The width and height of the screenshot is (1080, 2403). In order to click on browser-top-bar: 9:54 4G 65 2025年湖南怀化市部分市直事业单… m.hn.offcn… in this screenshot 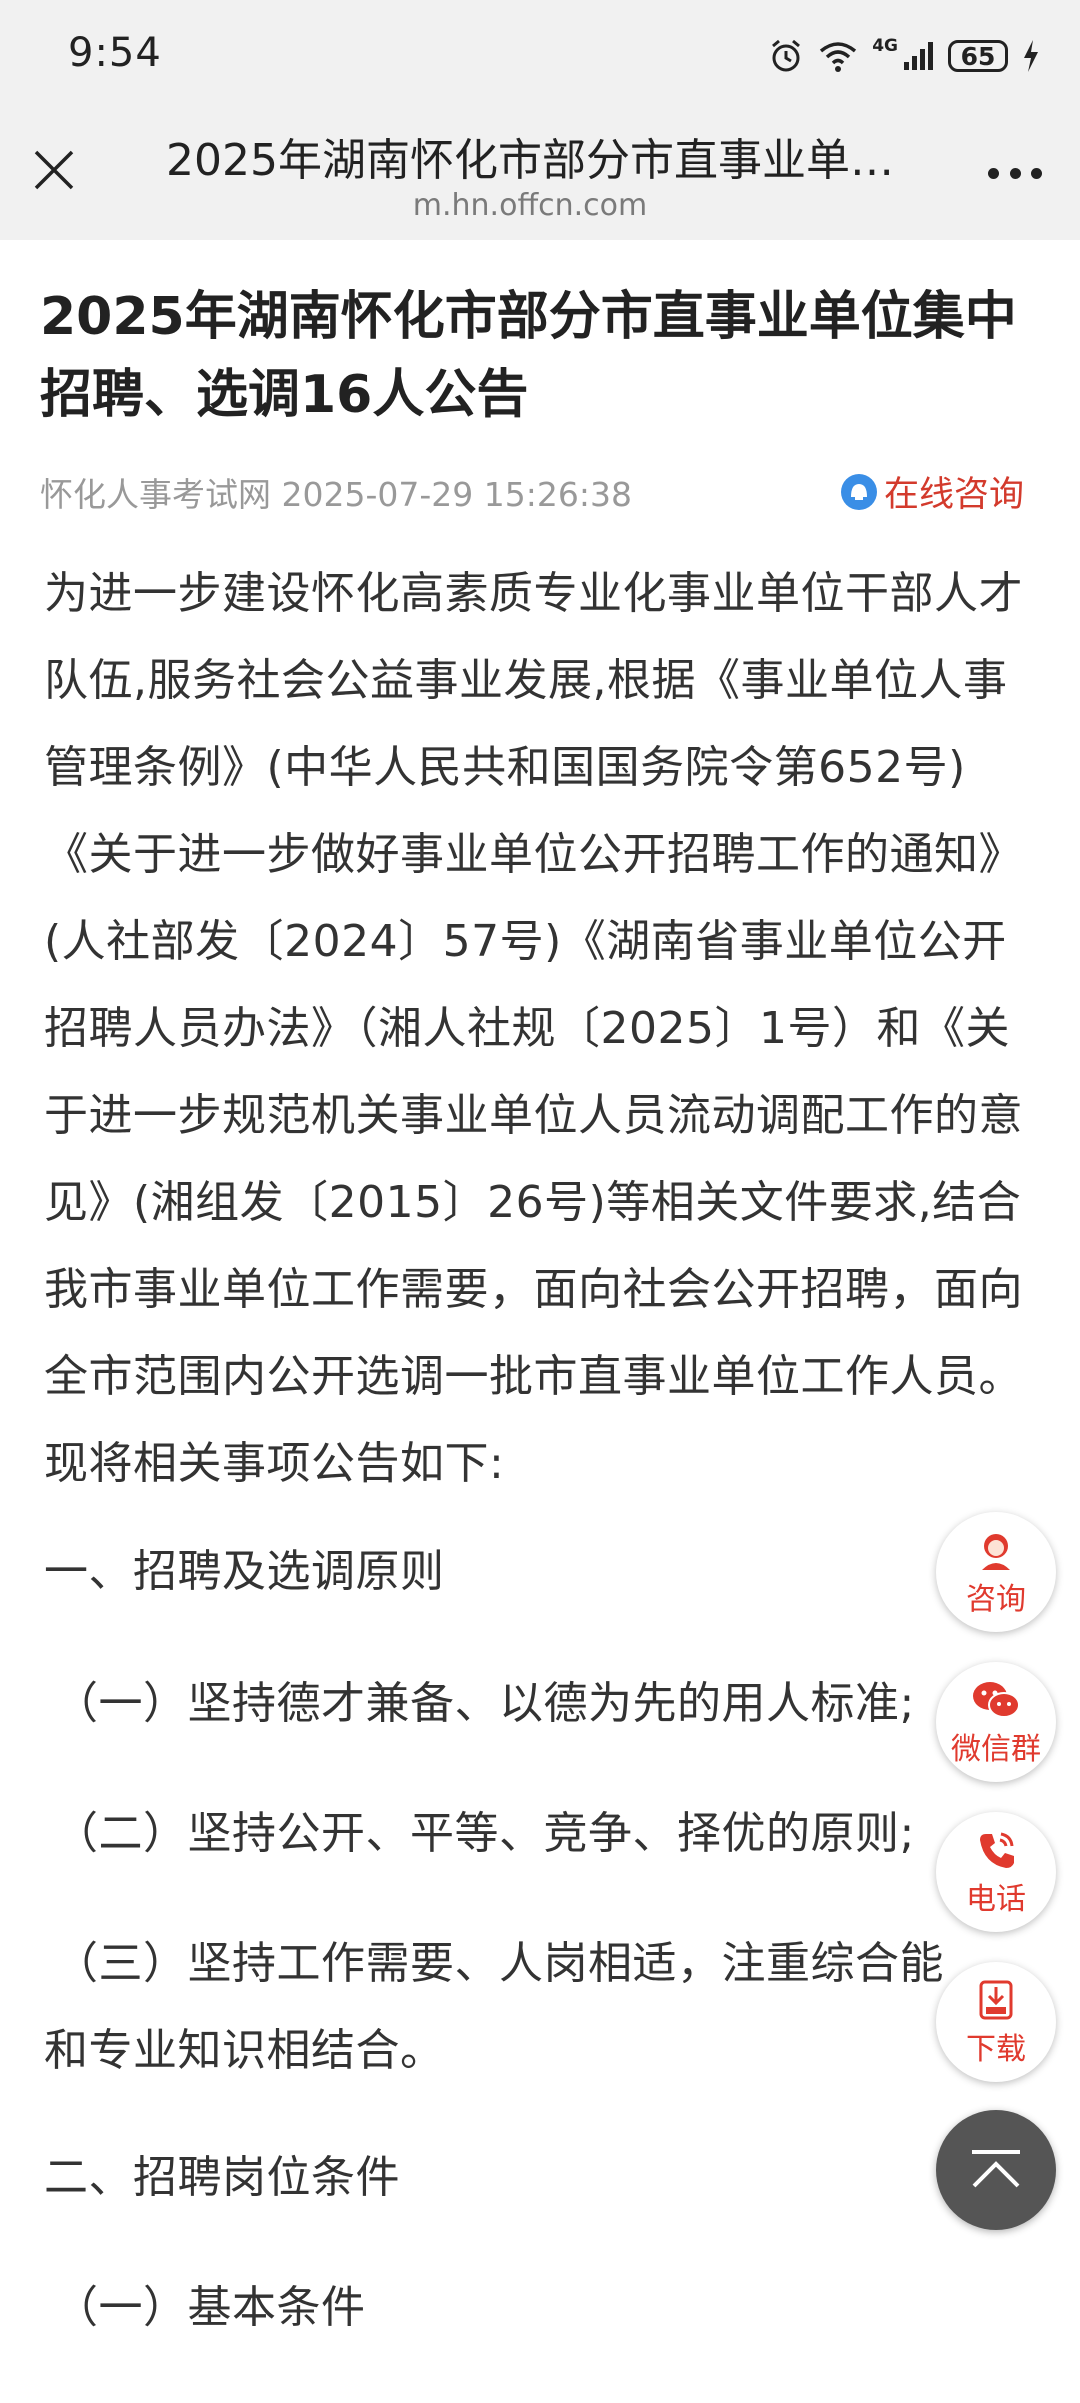, I will do `click(540, 120)`.